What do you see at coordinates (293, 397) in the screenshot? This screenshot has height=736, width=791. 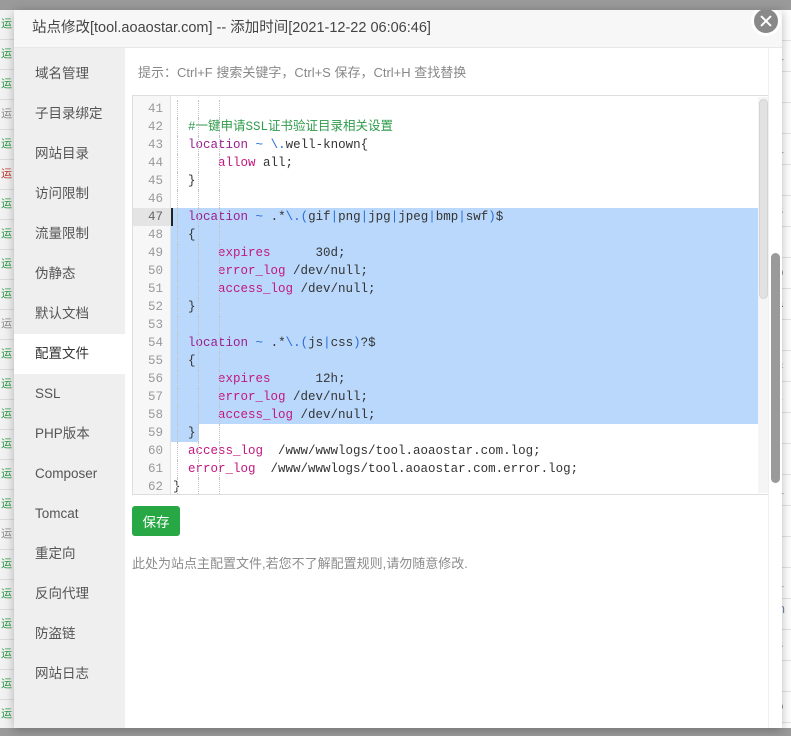 I see `code-line-text: error_log /dev/null;` at bounding box center [293, 397].